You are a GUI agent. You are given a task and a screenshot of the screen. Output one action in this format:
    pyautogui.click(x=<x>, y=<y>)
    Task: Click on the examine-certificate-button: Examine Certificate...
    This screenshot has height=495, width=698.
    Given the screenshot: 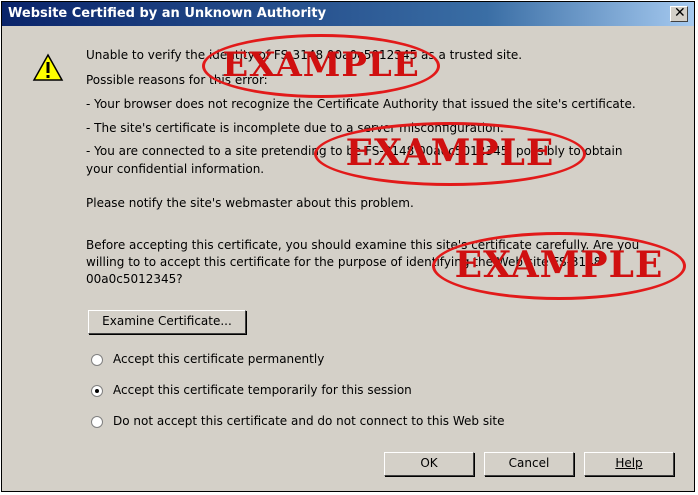 What is the action you would take?
    pyautogui.click(x=167, y=322)
    